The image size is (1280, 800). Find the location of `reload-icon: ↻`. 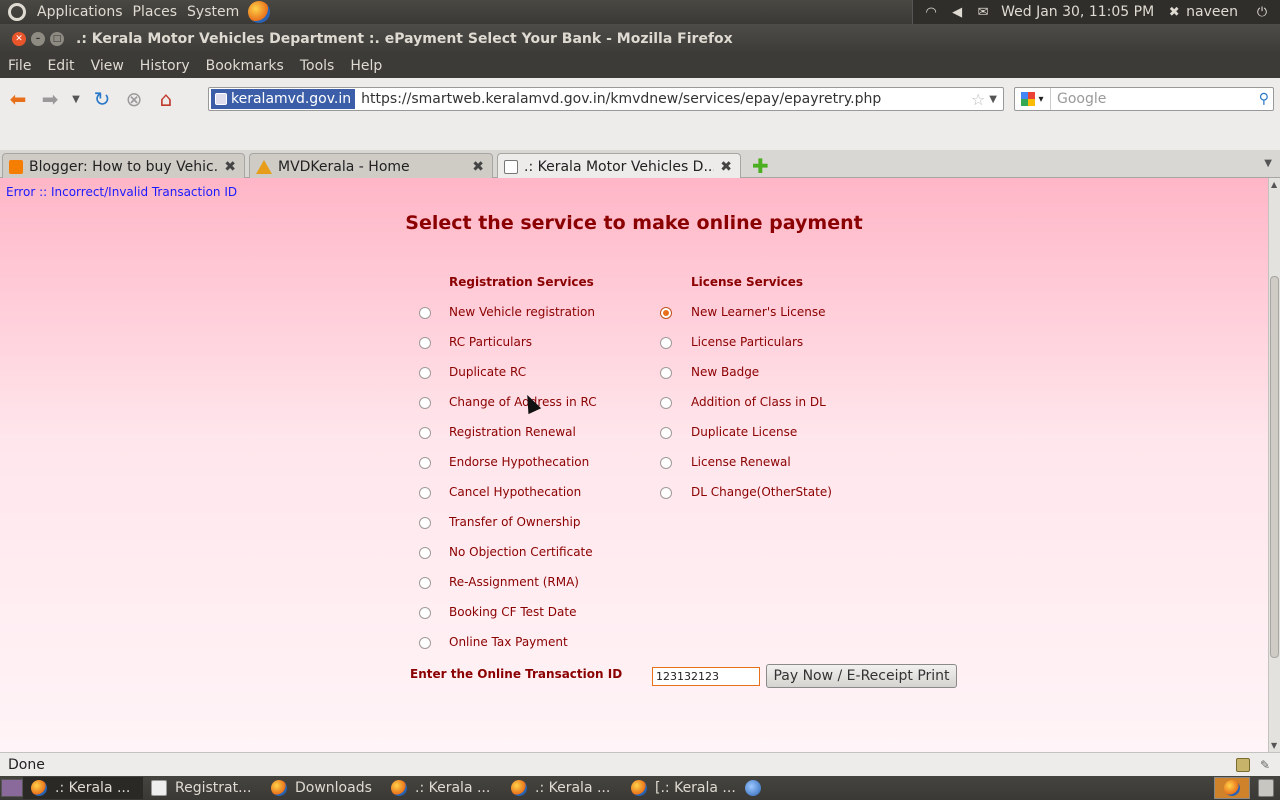

reload-icon: ↻ is located at coordinates (102, 99).